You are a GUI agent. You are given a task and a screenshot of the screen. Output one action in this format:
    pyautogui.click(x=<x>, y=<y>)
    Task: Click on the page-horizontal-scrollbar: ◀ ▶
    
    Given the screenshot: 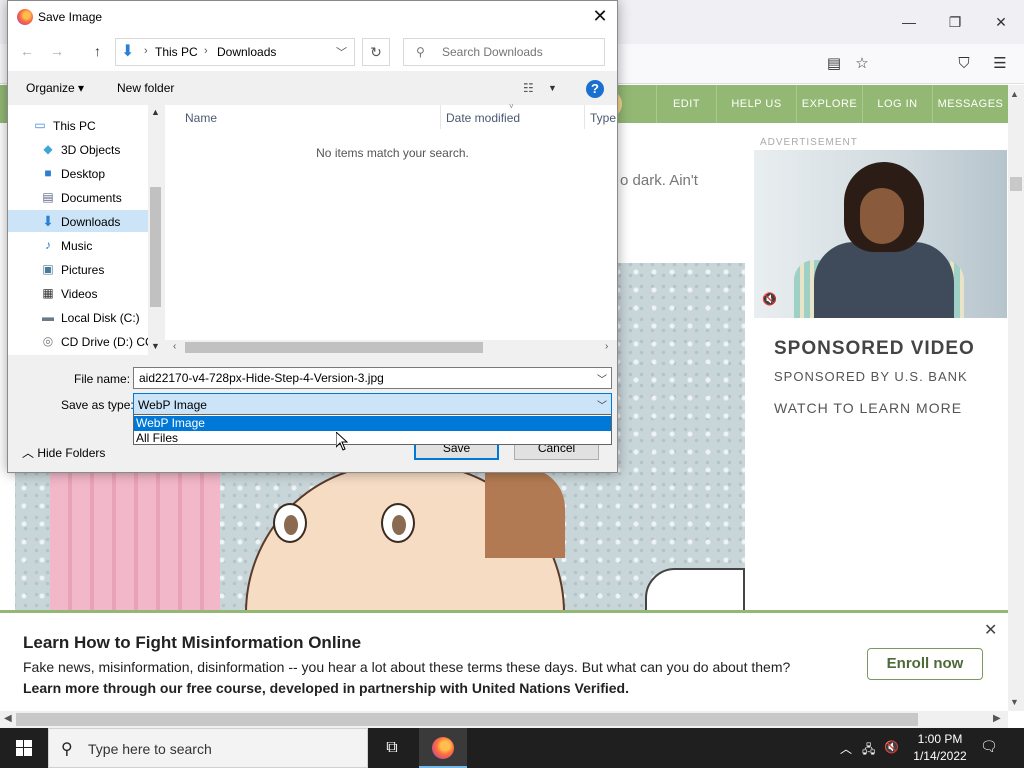 What is the action you would take?
    pyautogui.click(x=504, y=719)
    